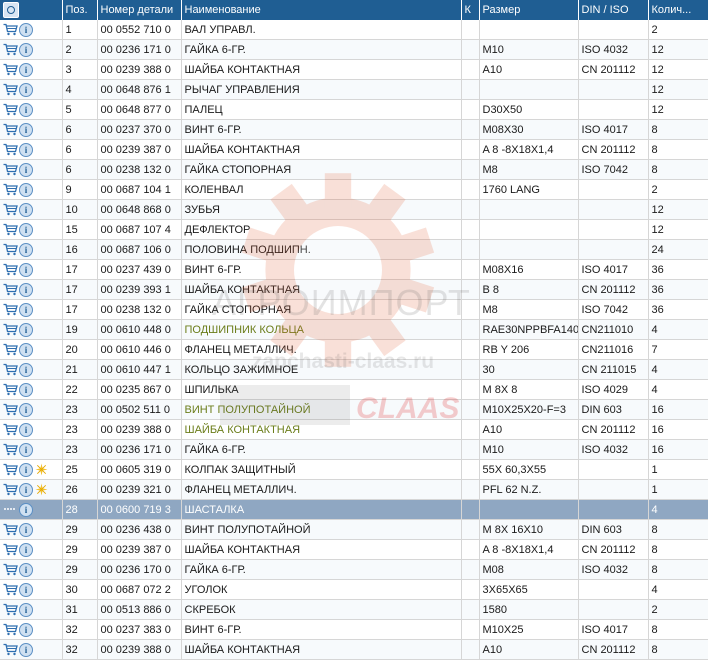 This screenshot has width=708, height=660. What do you see at coordinates (354, 30) in the screenshot?
I see `table-row: i 1 00 0552 710 0 ВАЛ УПРАВЛ. 2` at bounding box center [354, 30].